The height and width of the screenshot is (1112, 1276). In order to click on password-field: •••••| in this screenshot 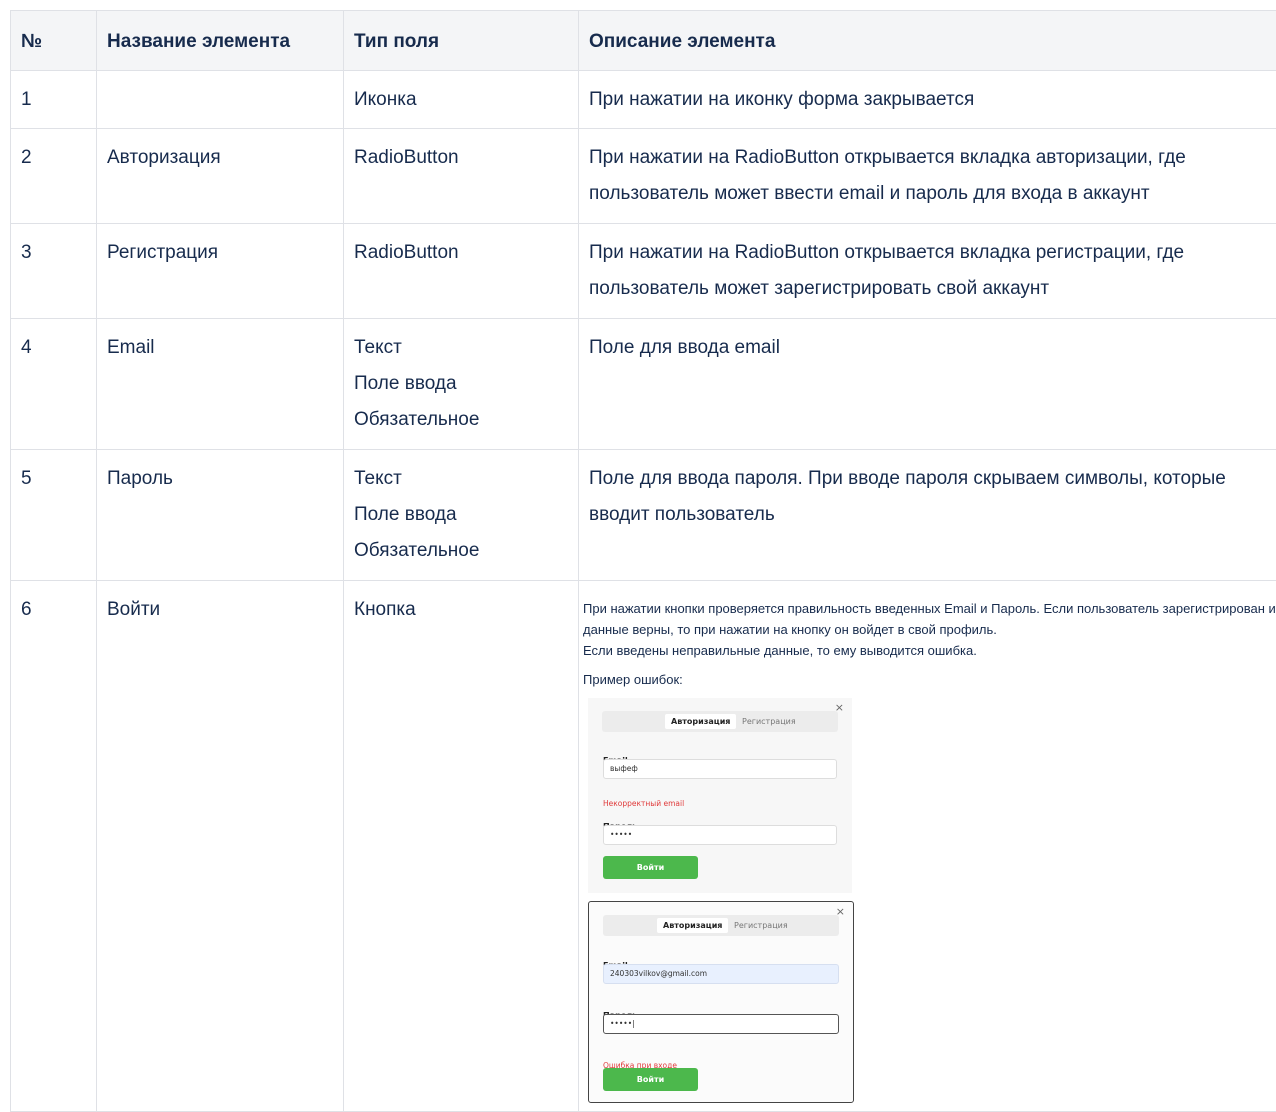, I will do `click(721, 1024)`.